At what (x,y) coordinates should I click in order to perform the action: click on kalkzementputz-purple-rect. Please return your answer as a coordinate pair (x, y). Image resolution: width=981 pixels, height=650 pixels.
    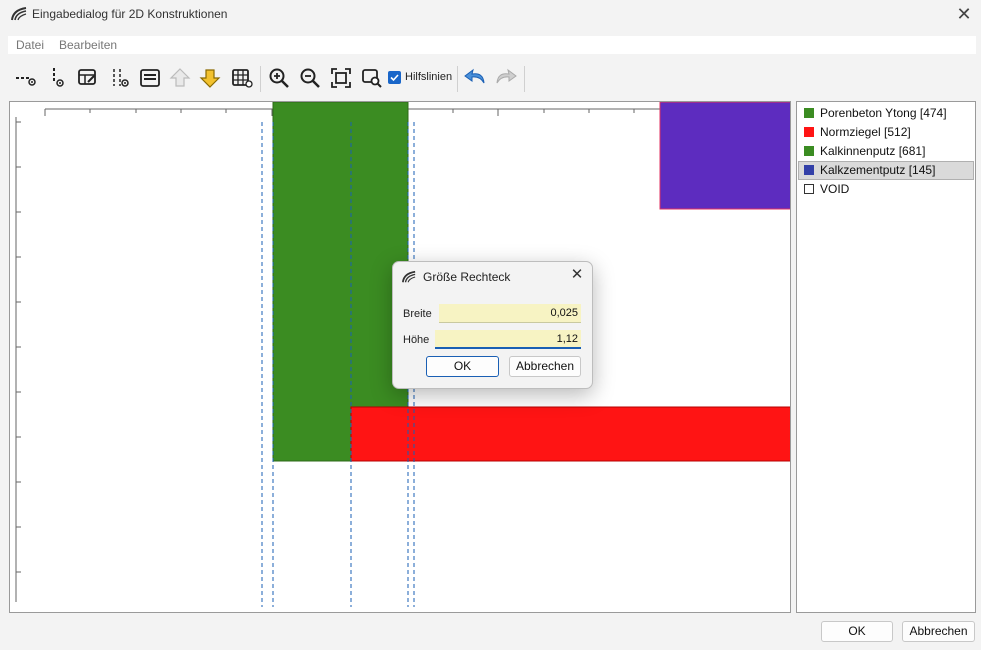
    Looking at the image, I should click on (724, 156).